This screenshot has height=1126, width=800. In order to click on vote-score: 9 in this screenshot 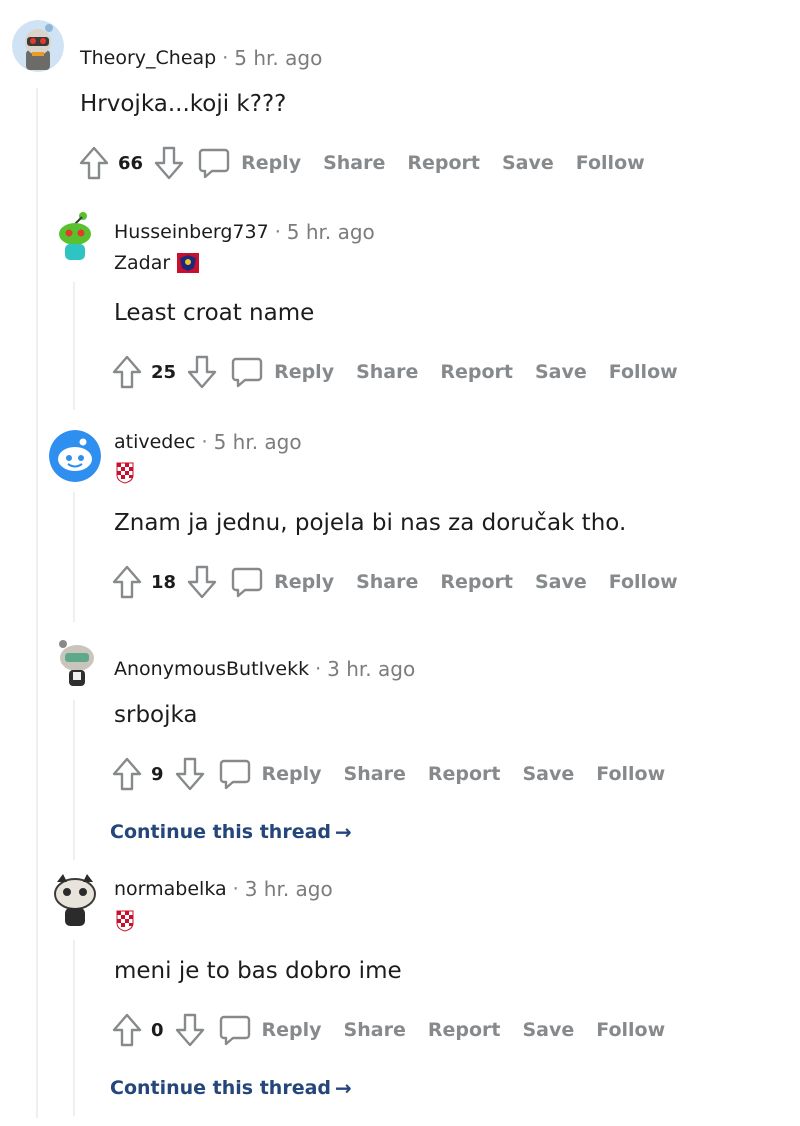, I will do `click(157, 774)`.